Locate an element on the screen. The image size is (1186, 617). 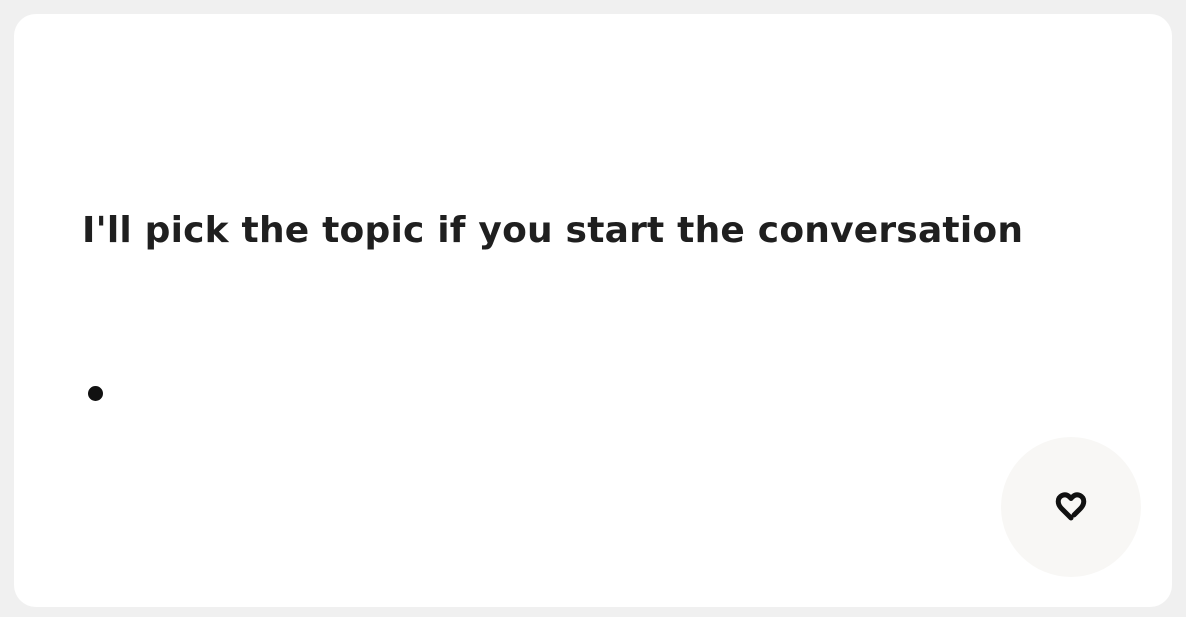
like-button is located at coordinates (1071, 507).